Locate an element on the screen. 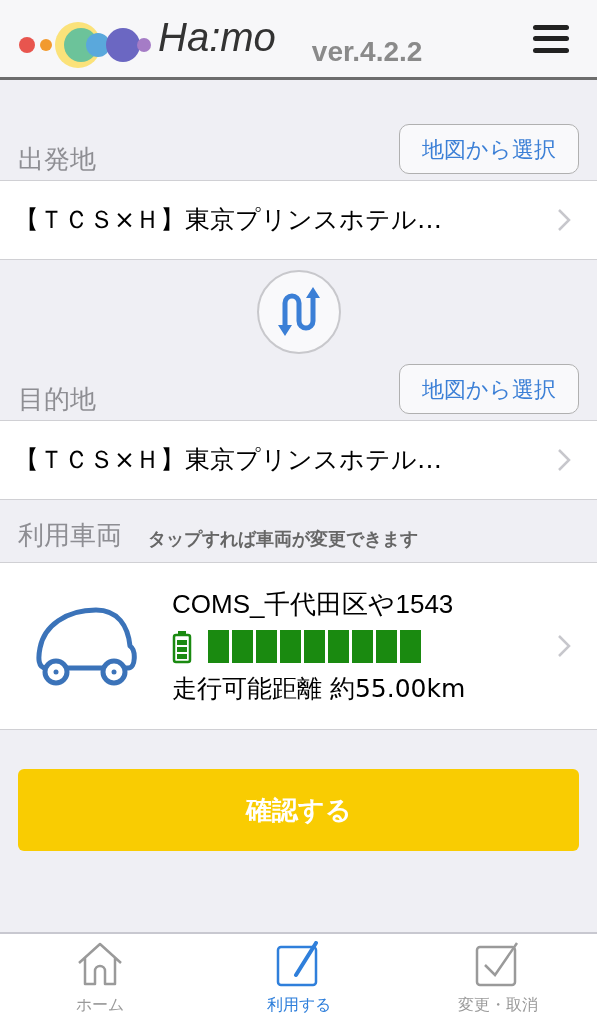 The width and height of the screenshot is (597, 1024). vehicle-name: COMS_千代田区や1543 is located at coordinates (313, 604).